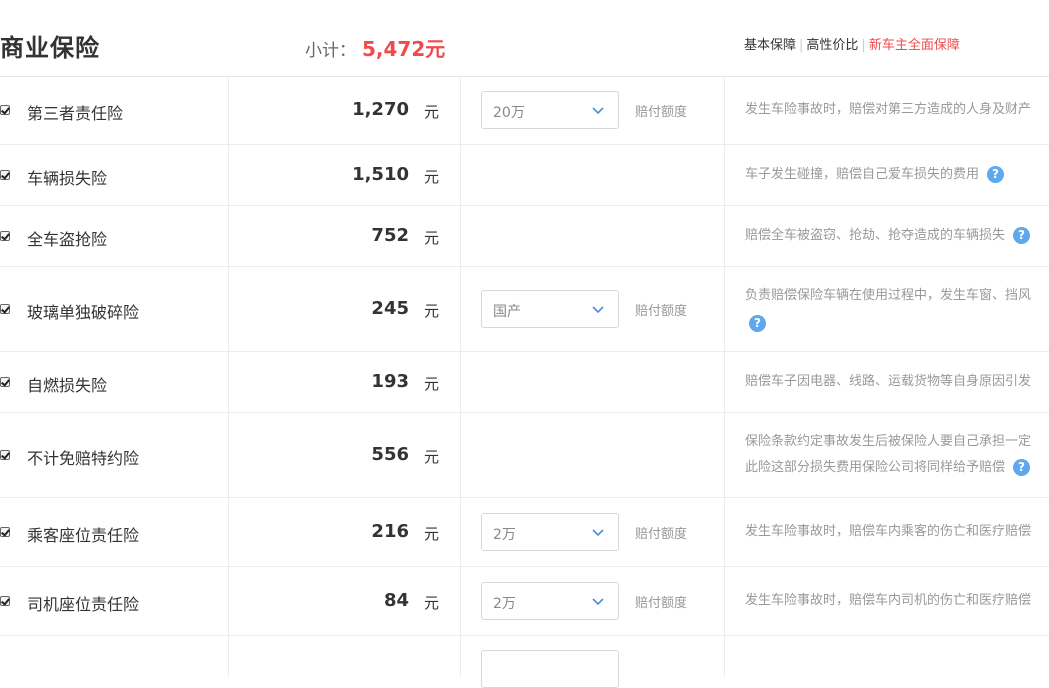  I want to click on plan-link-value: 高性价比, so click(832, 45).